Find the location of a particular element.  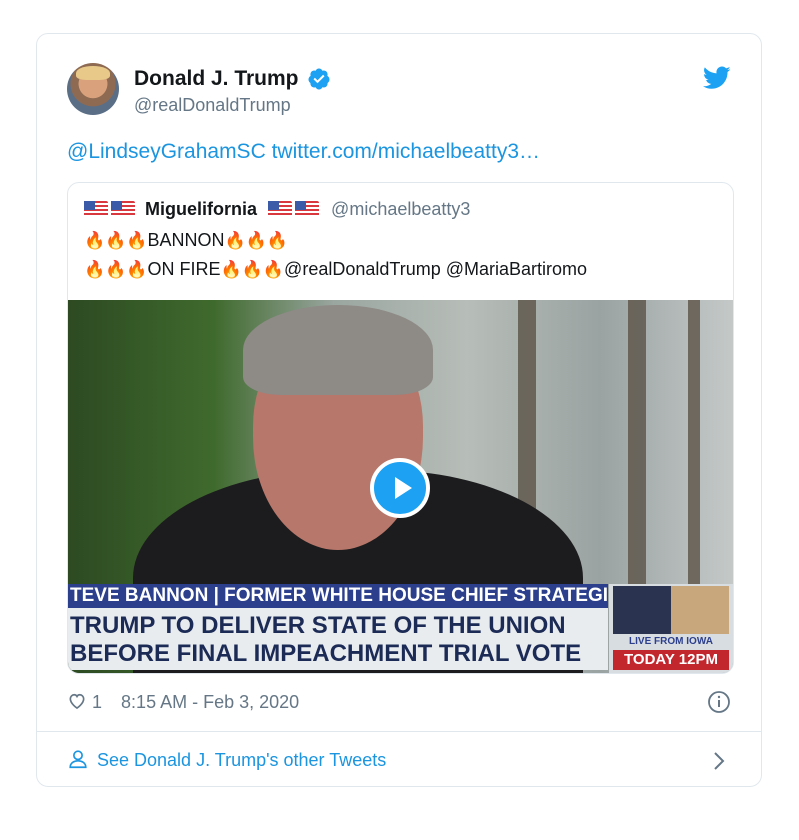

quoted-line-2-text: ON FIRE is located at coordinates (184, 269).